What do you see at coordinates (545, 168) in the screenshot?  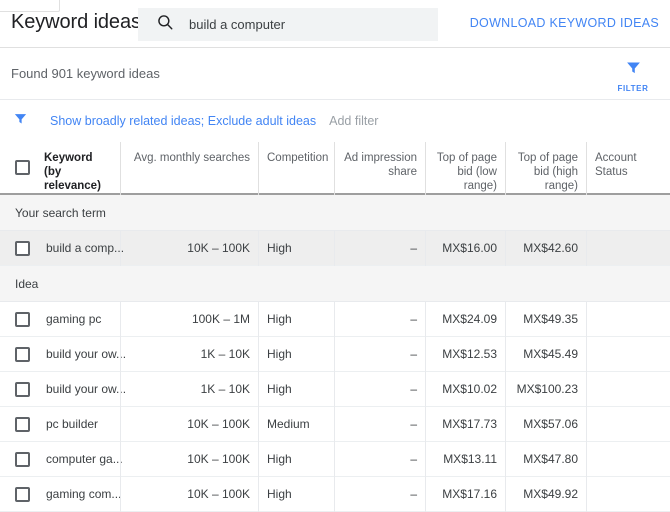 I see `column-header-bid-high: Top of page bid (high range)` at bounding box center [545, 168].